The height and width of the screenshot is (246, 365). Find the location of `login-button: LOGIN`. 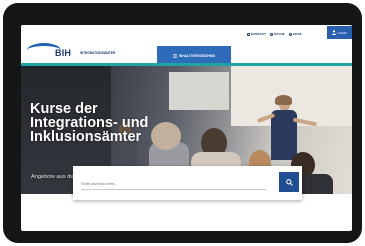

login-button: LOGIN is located at coordinates (339, 32).